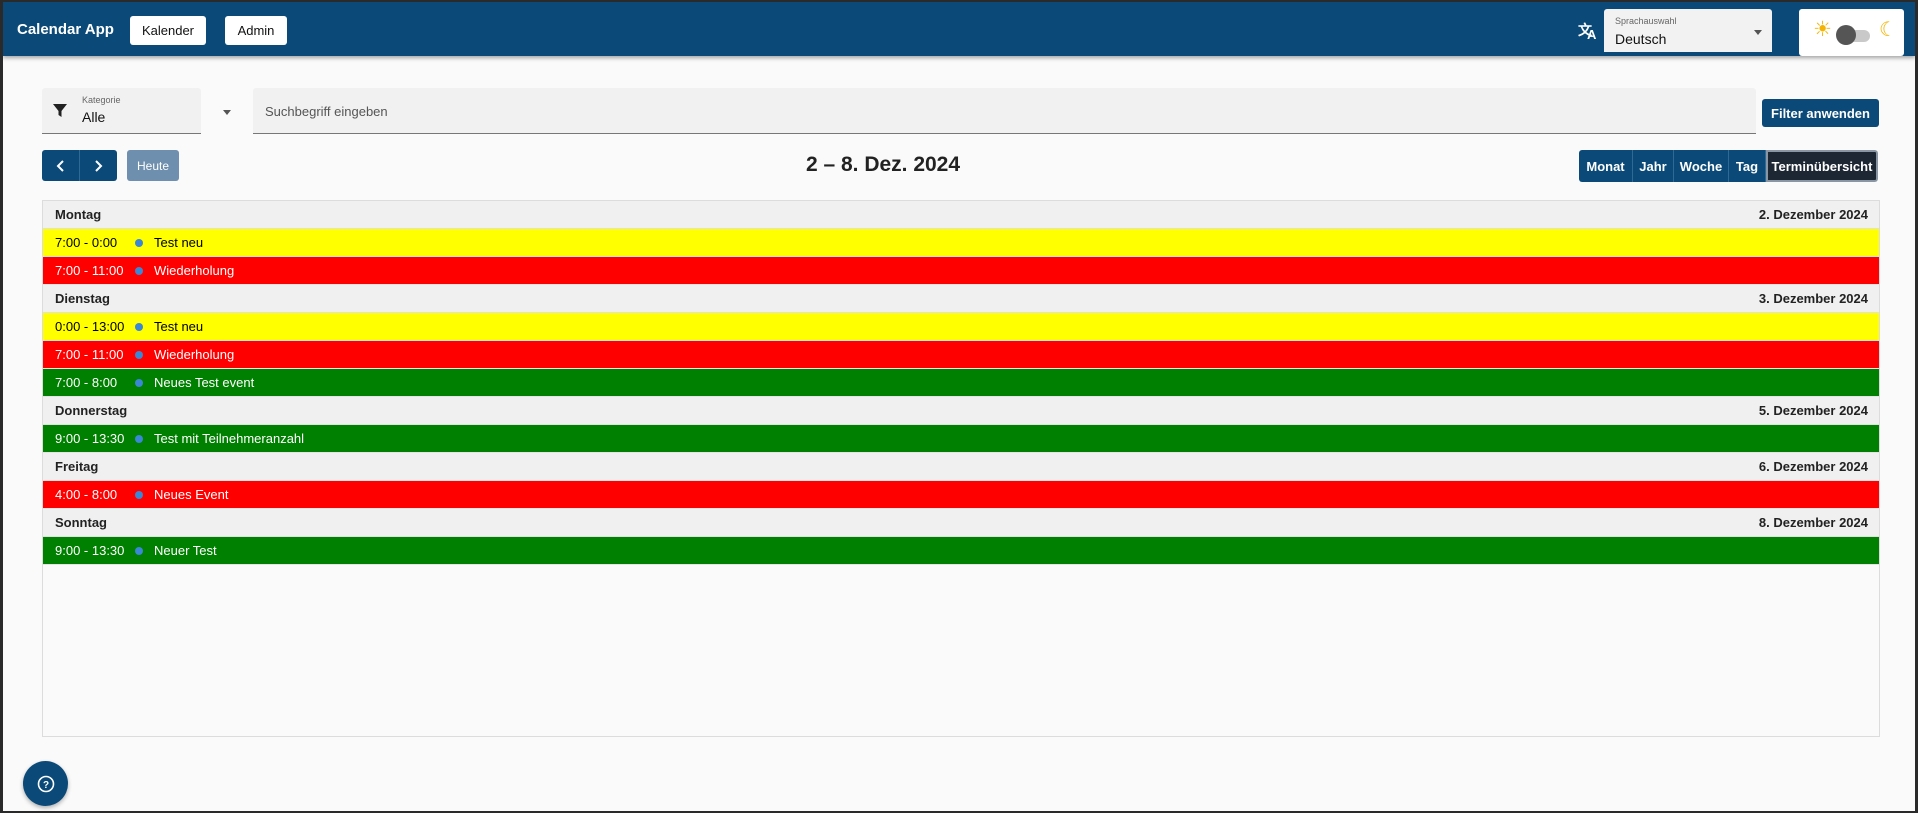  I want to click on event-time: 7:00 - 0:00, so click(86, 242).